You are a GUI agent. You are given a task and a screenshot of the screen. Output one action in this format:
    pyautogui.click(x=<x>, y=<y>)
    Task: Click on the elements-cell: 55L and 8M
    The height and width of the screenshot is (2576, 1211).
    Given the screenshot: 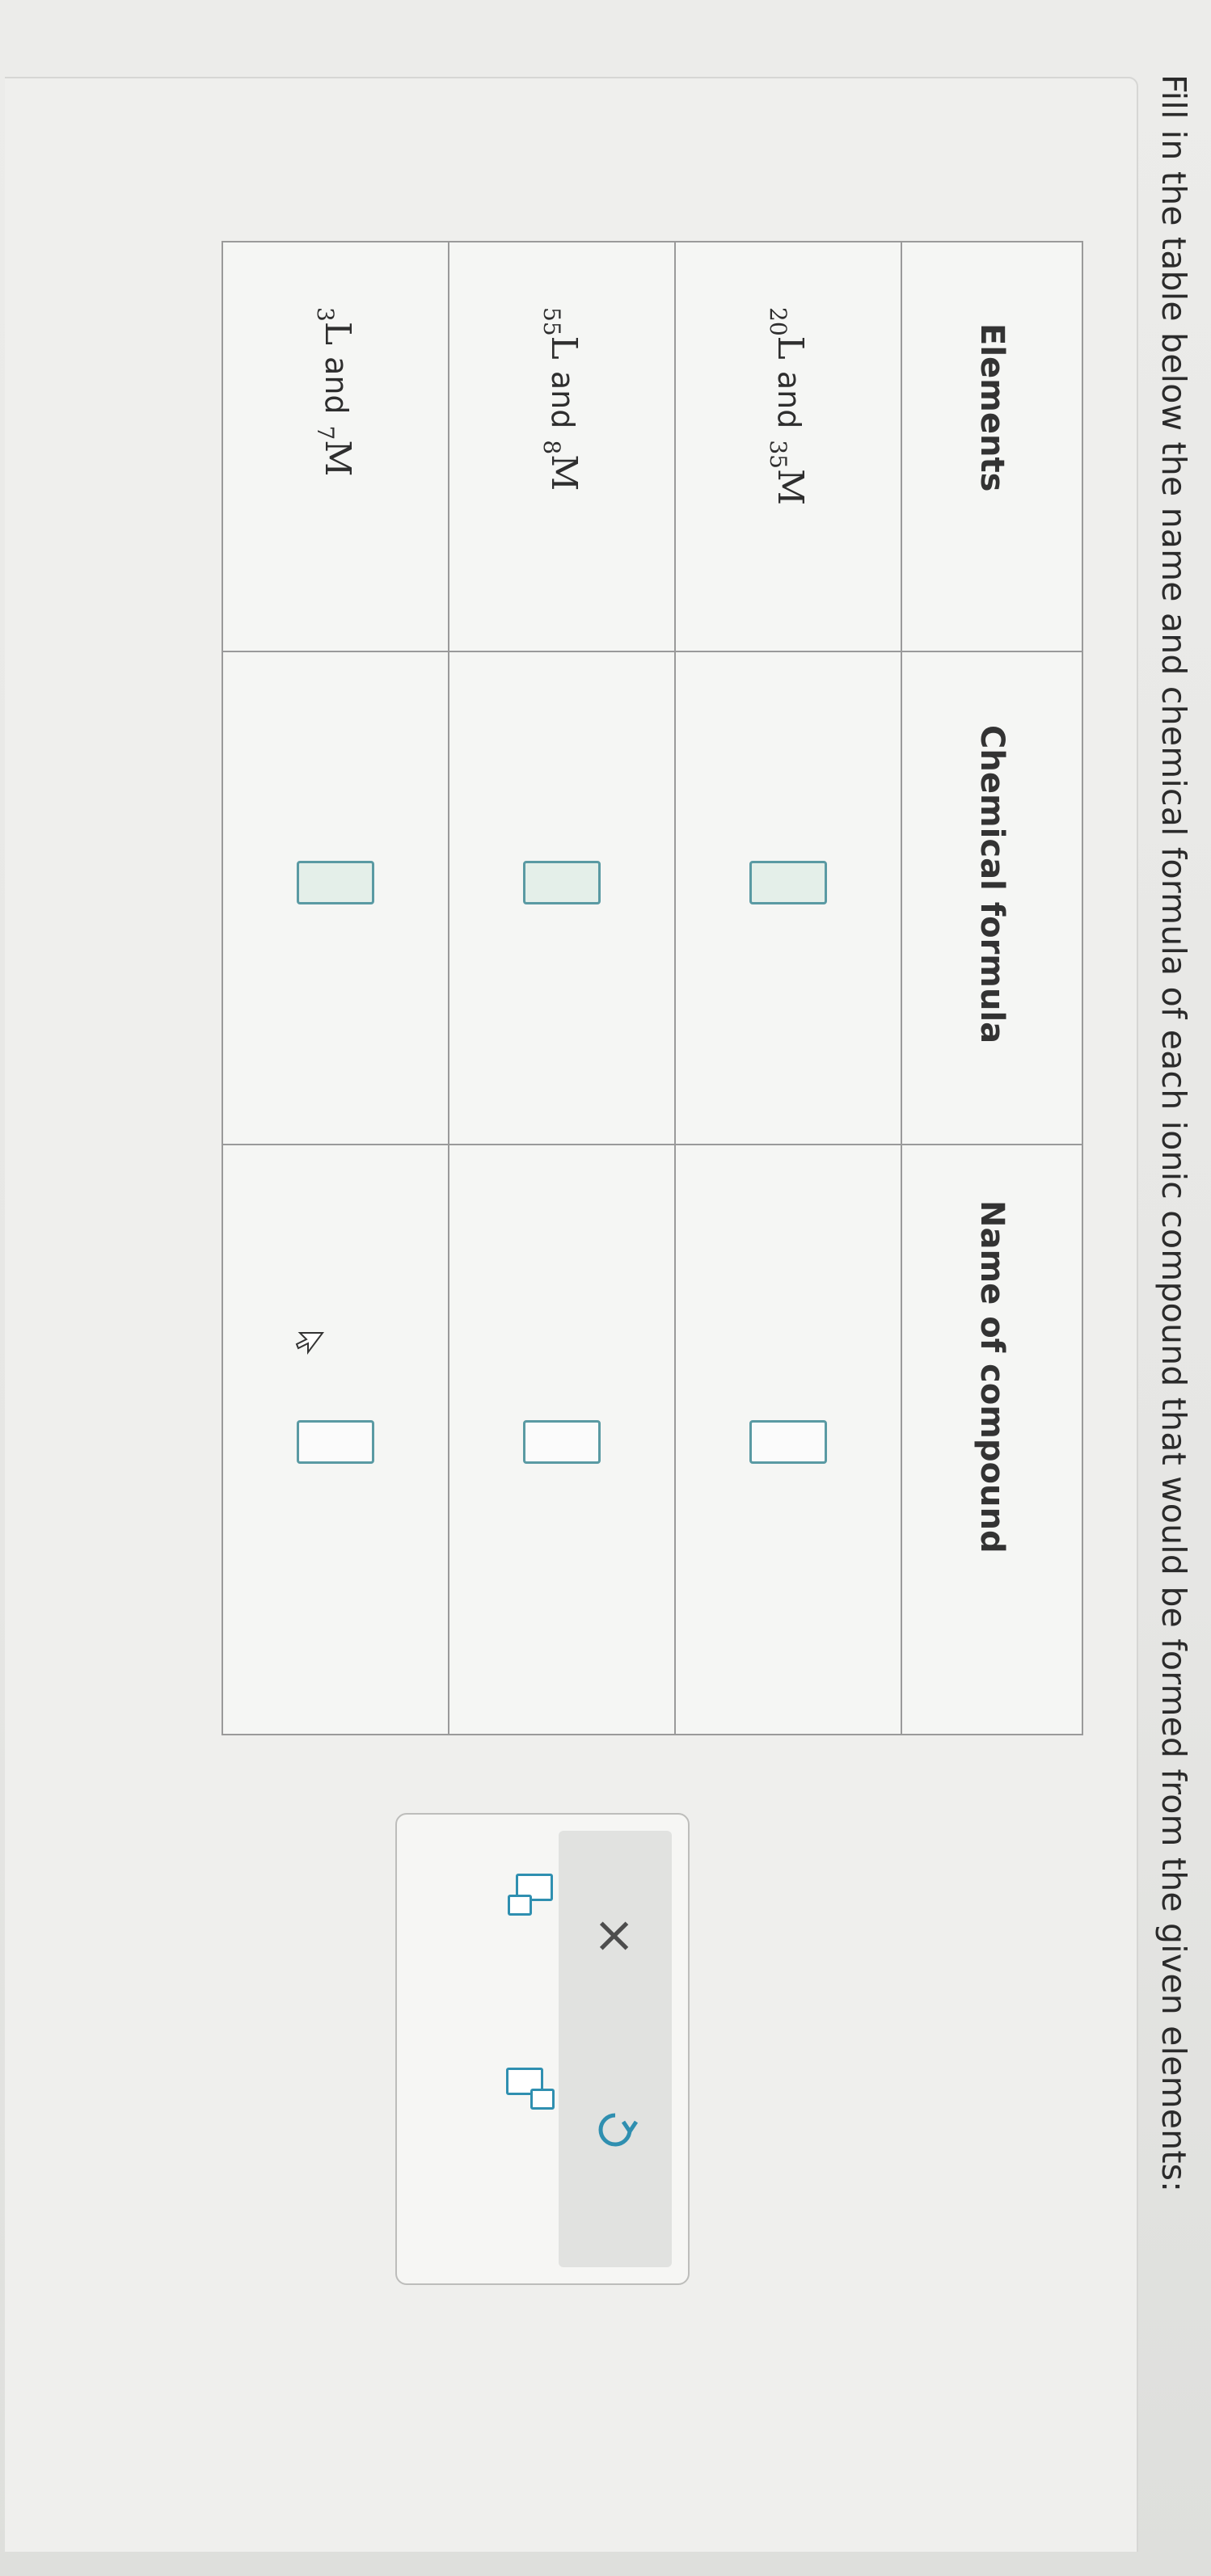 What is the action you would take?
    pyautogui.click(x=562, y=446)
    